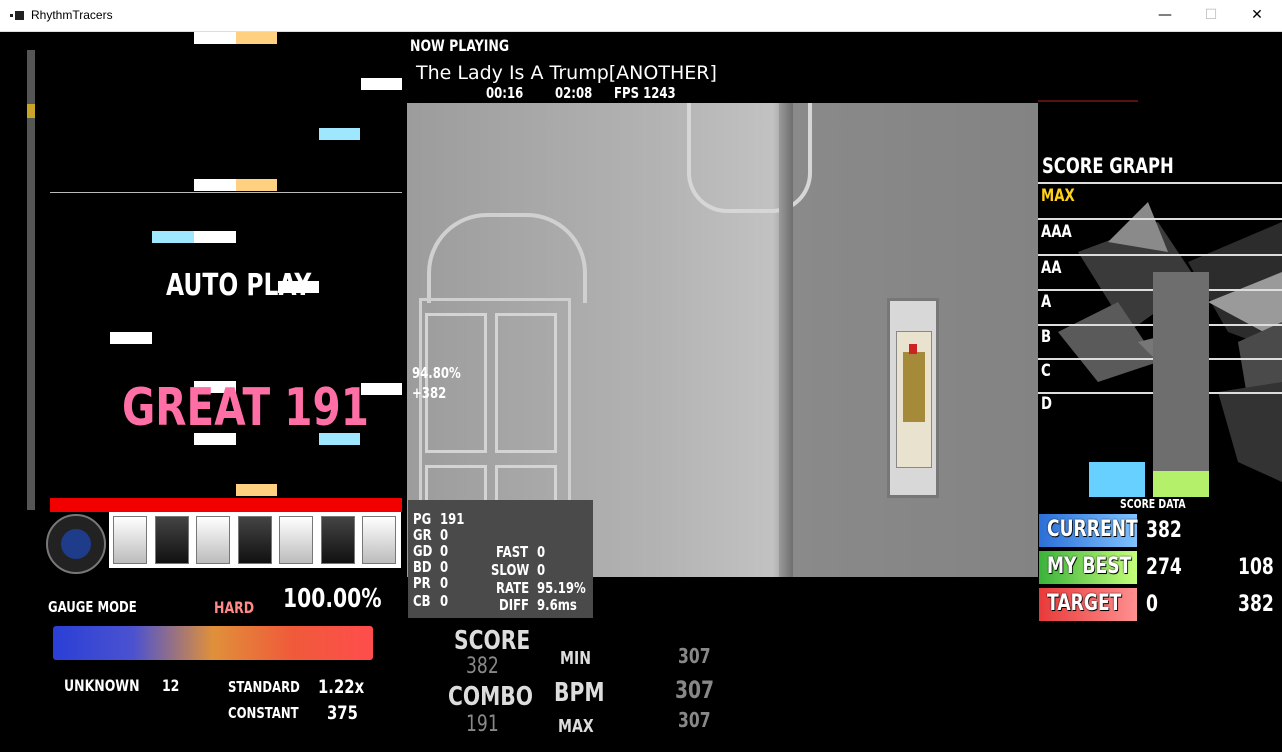  What do you see at coordinates (1058, 196) in the screenshot?
I see `rank-max: MAX` at bounding box center [1058, 196].